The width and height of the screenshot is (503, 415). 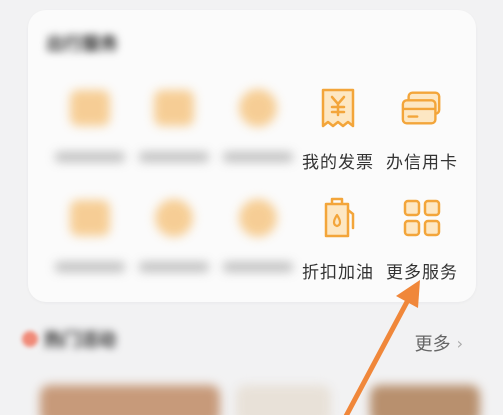 I want to click on service-item-label: 折扣加油, so click(x=338, y=273).